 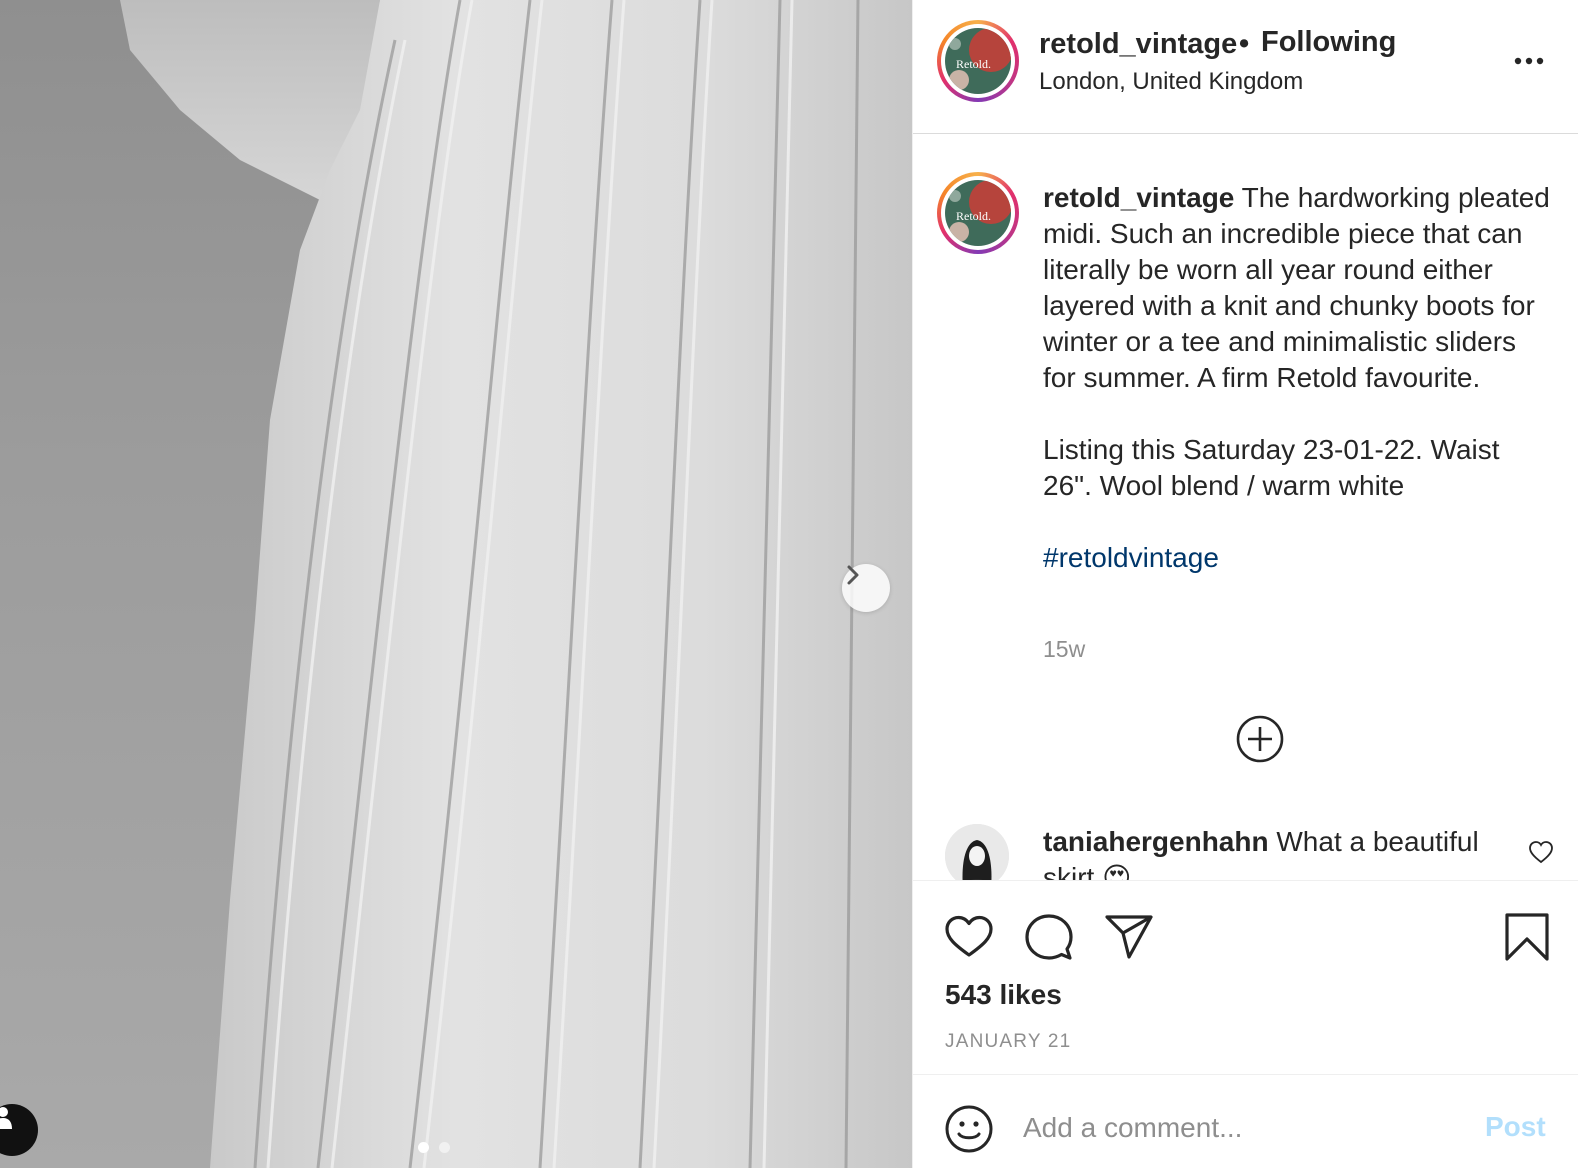 I want to click on heart-outline-icon, so click(x=1541, y=852).